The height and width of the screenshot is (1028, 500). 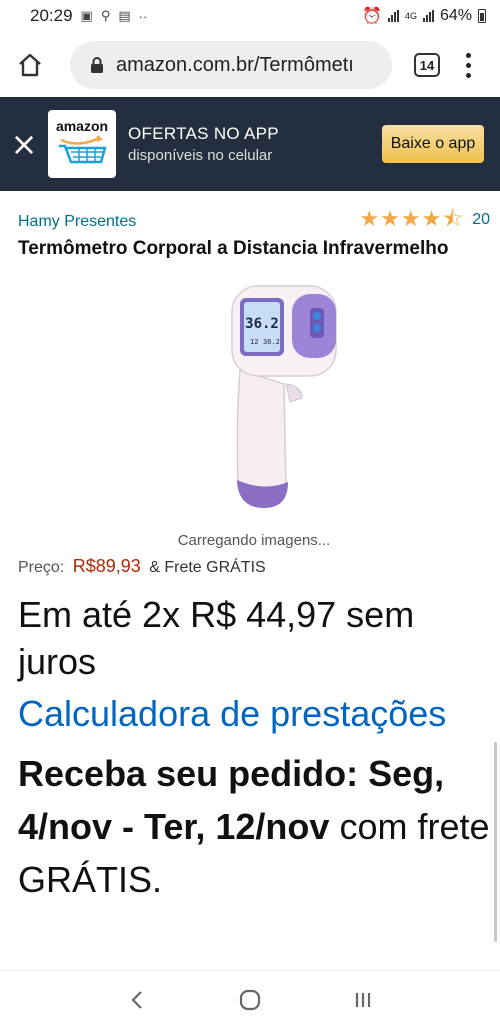 I want to click on thermometer-image: 36.2 12 36.2, so click(x=284, y=396).